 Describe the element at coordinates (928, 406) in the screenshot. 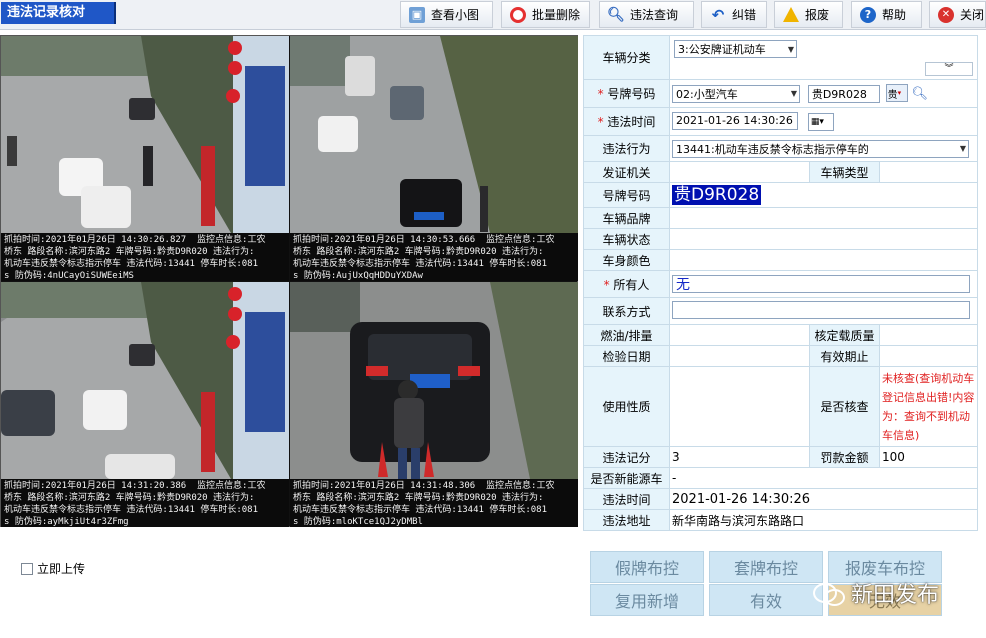

I see `verified-value: 未核查(查询机动车登记信息出错!内容为：查询不到机动车信息)` at that location.